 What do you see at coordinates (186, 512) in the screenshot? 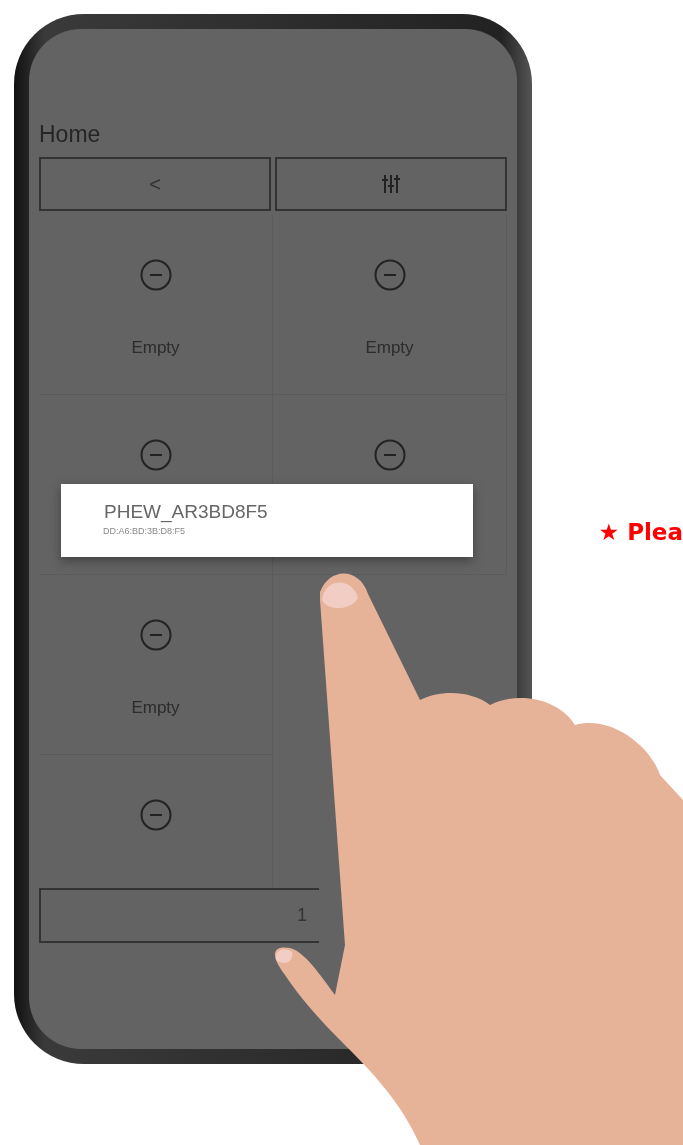
I see `device-name: PHEW_AR3BD8F5` at bounding box center [186, 512].